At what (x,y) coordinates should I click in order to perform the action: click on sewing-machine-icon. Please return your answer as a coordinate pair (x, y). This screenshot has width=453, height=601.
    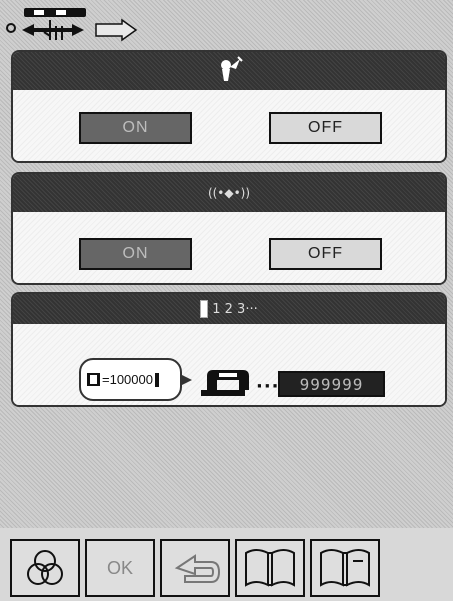
    Looking at the image, I should click on (225, 383).